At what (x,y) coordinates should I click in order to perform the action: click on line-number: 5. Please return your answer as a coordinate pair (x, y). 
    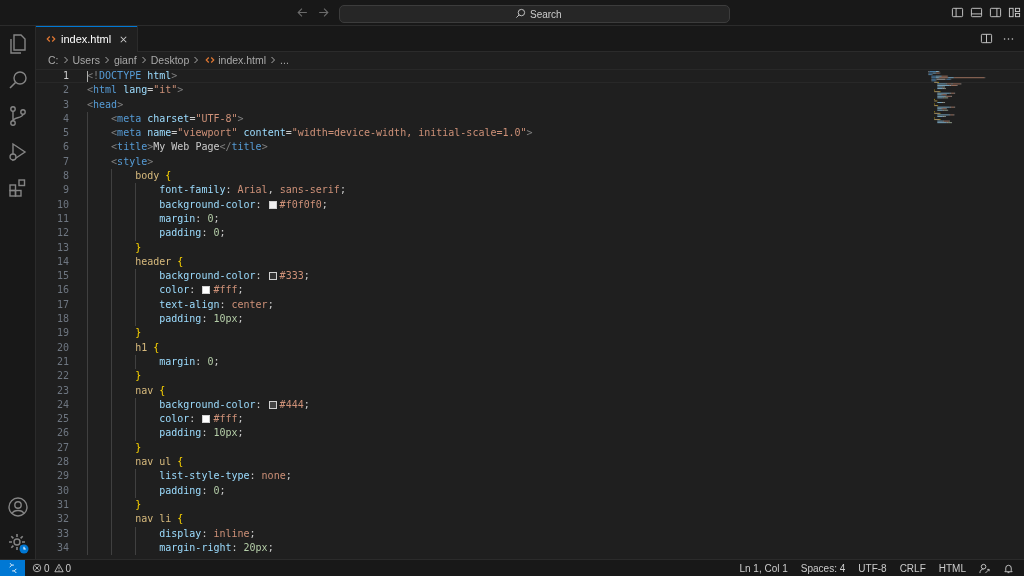
    Looking at the image, I should click on (65, 133).